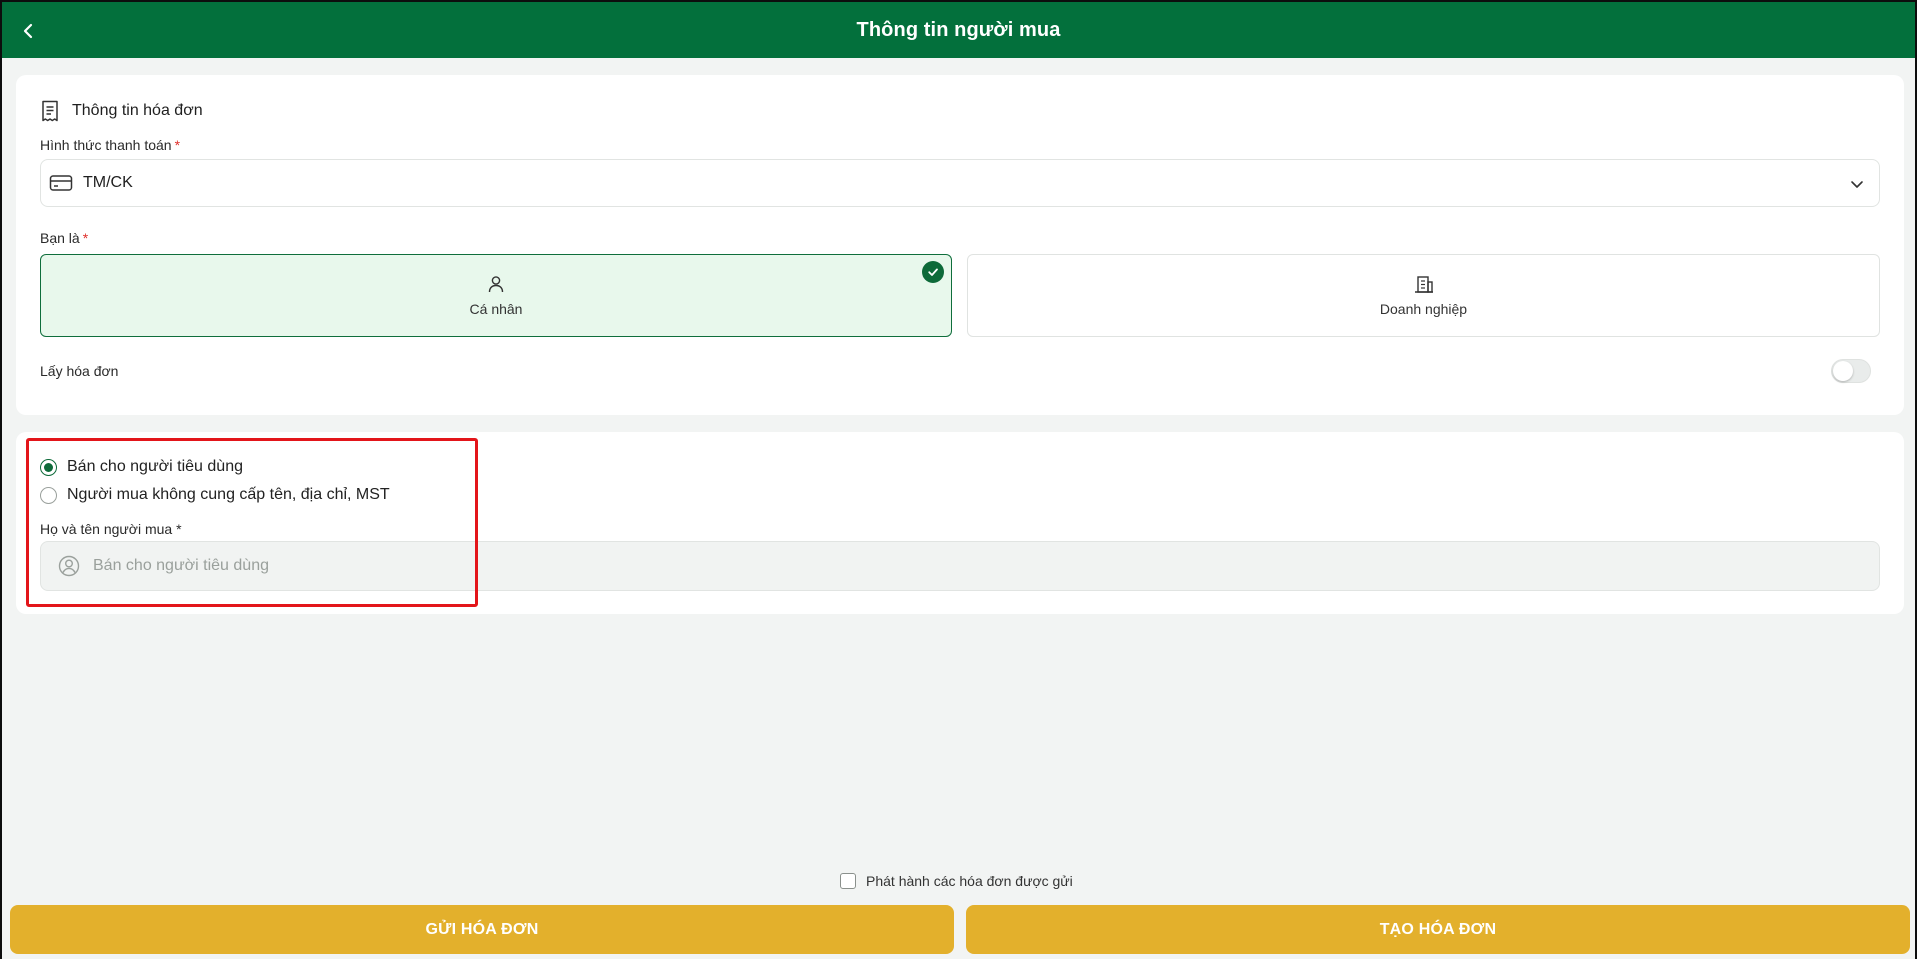 The height and width of the screenshot is (959, 1917). Describe the element at coordinates (1843, 371) in the screenshot. I see `toggle-knob` at that location.